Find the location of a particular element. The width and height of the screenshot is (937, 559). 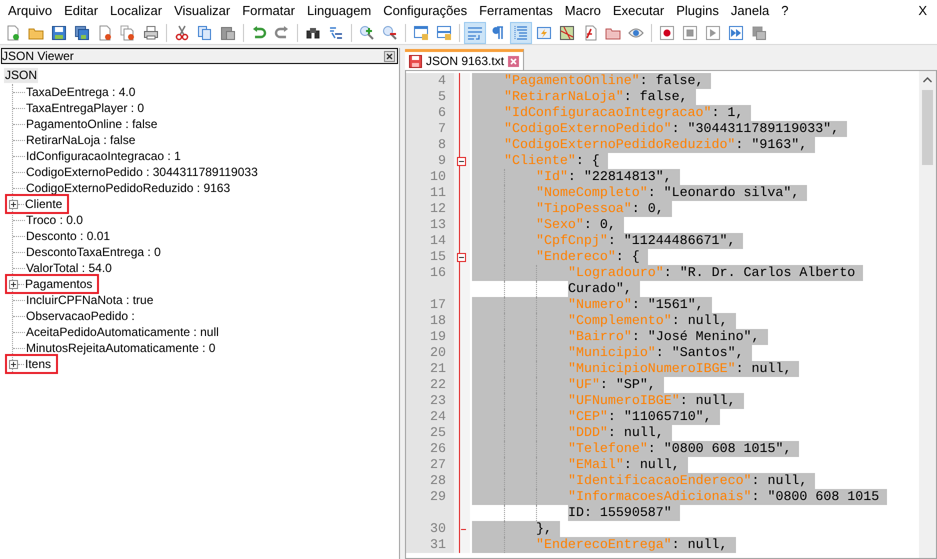

menu-item: Localizar is located at coordinates (136, 10).